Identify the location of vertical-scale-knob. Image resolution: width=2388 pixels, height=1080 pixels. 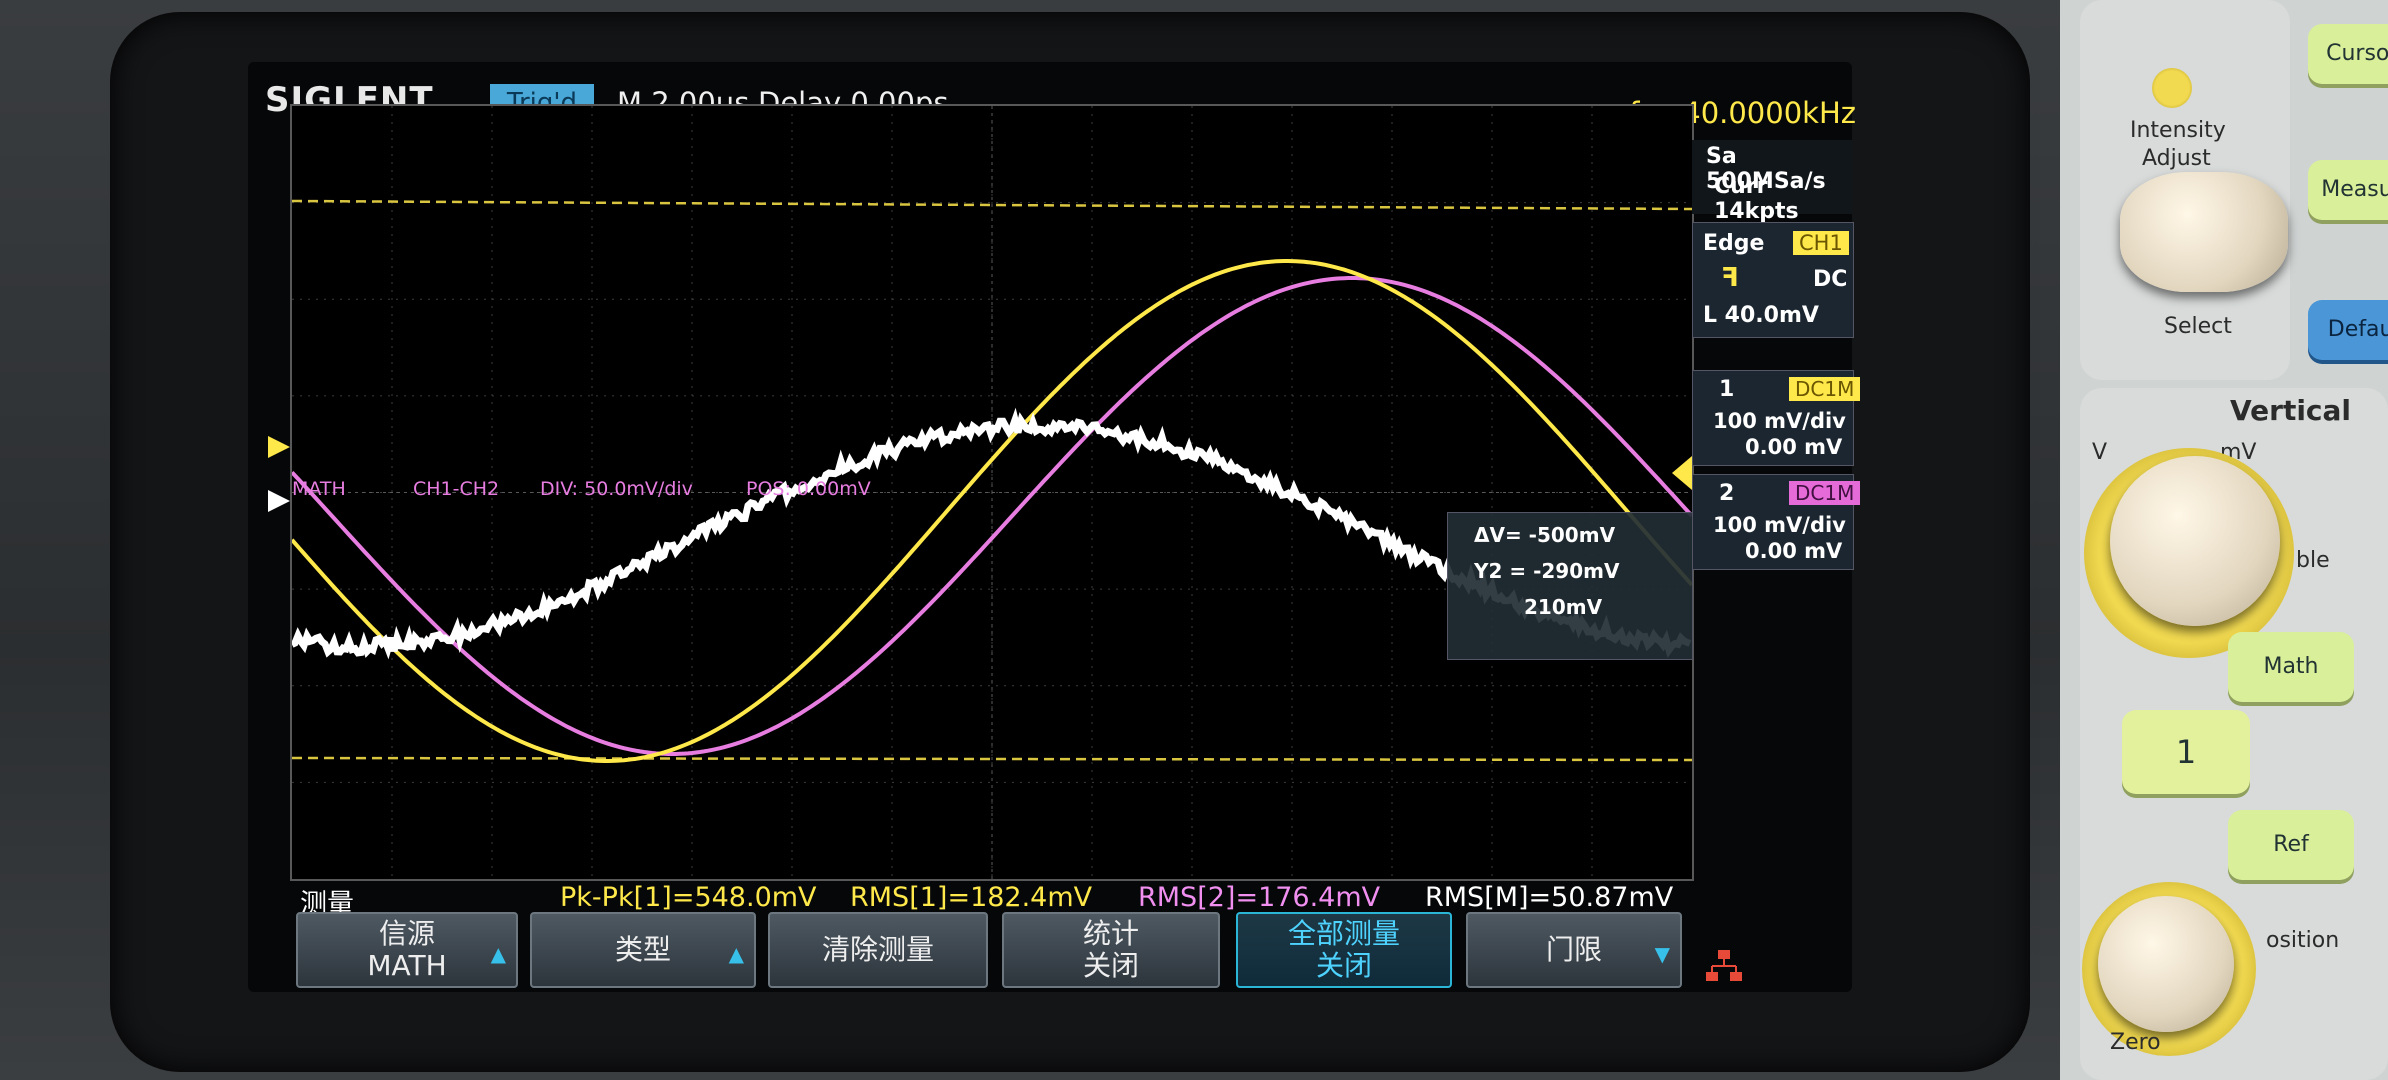
(2195, 541).